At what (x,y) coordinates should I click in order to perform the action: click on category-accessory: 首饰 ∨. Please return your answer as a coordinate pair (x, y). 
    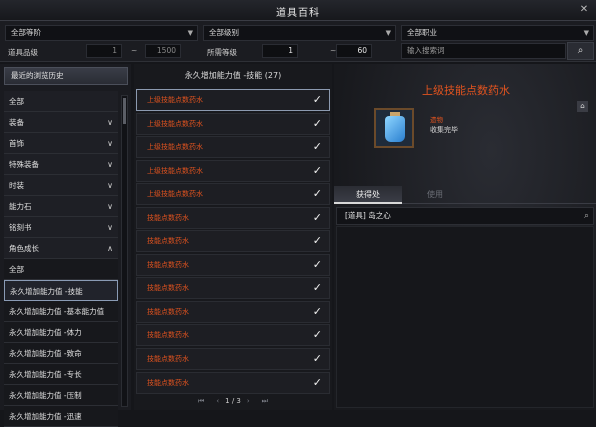
    Looking at the image, I should click on (61, 143).